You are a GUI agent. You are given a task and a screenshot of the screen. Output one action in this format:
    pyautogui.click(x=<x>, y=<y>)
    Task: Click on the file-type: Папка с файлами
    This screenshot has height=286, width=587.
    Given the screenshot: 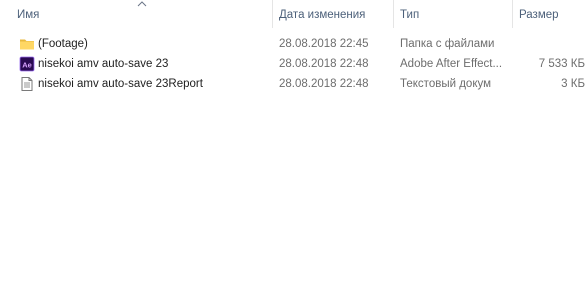 What is the action you would take?
    pyautogui.click(x=447, y=44)
    